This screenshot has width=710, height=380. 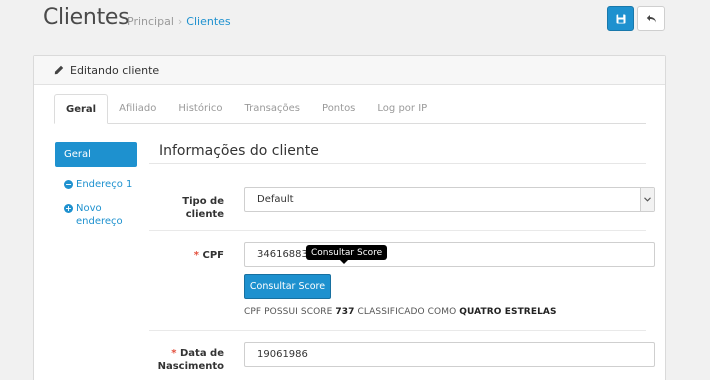 What do you see at coordinates (81, 109) in the screenshot?
I see `tab-geral: Geral` at bounding box center [81, 109].